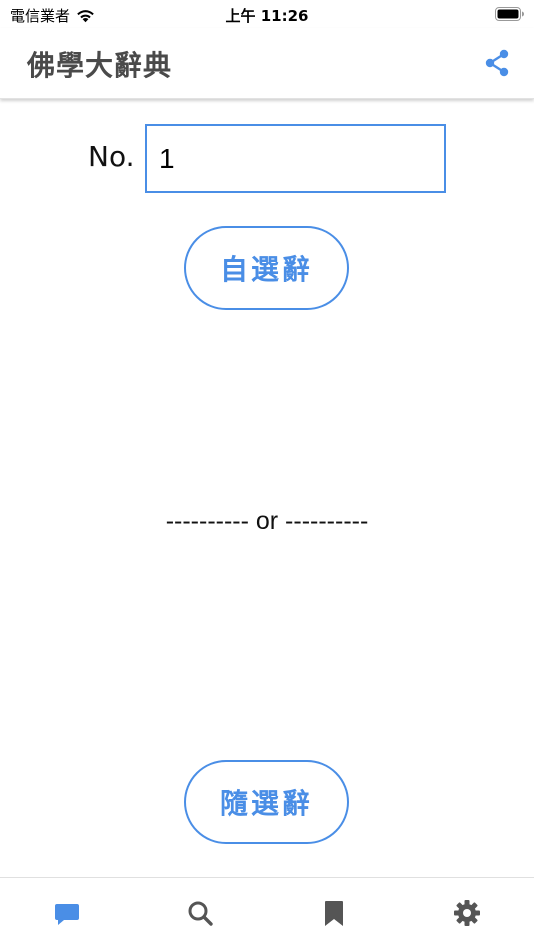 Image resolution: width=534 pixels, height=950 pixels. Describe the element at coordinates (509, 14) in the screenshot. I see `battery-icon` at that location.